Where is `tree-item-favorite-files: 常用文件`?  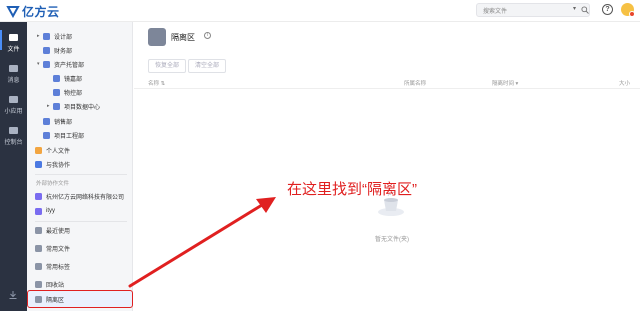 tree-item-favorite-files: 常用文件 is located at coordinates (52, 248).